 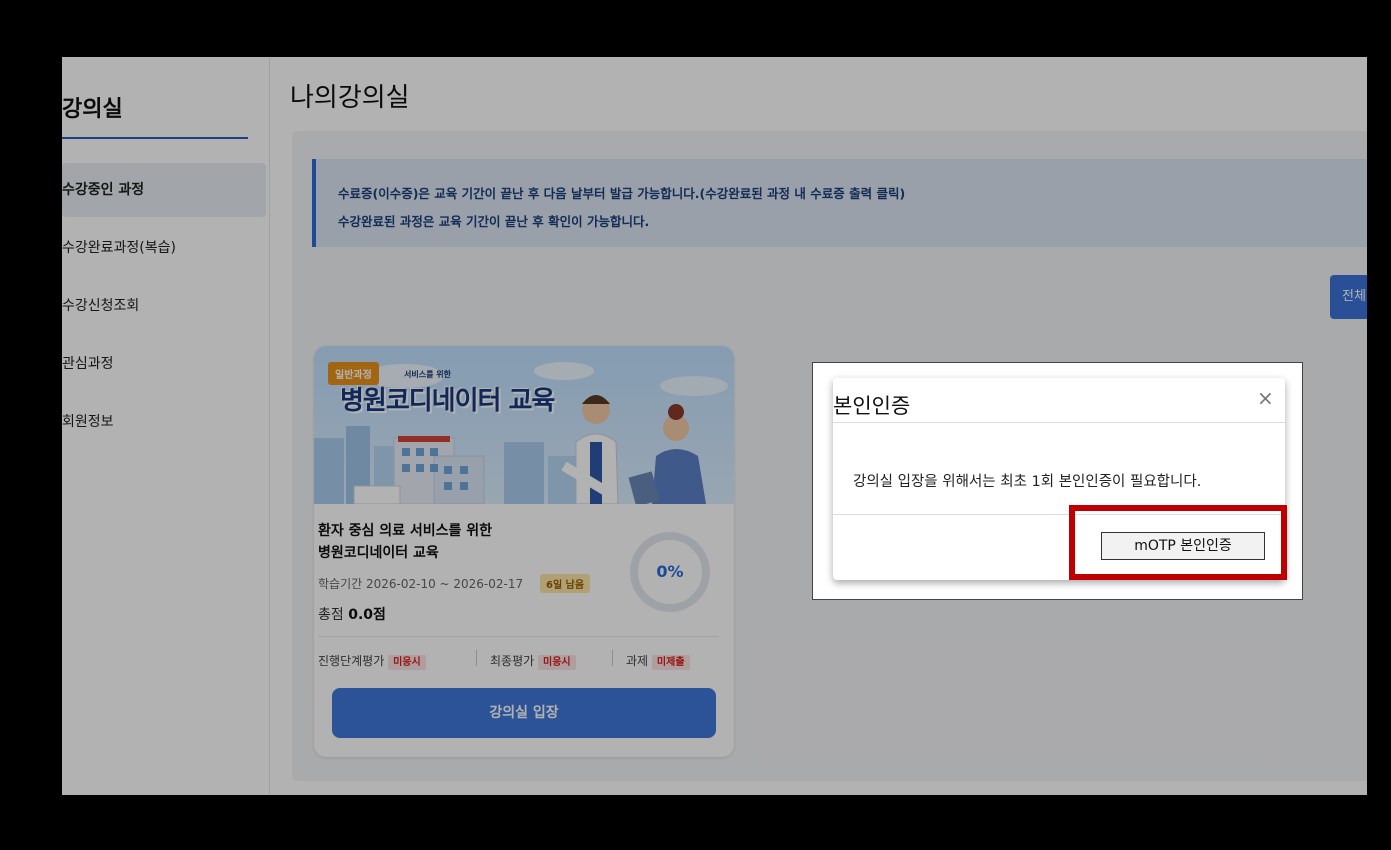 What do you see at coordinates (1027, 482) in the screenshot?
I see `dialog-message: 강의실 입장을 위해서는 최초 1회 본인인증이 필요합니다.` at bounding box center [1027, 482].